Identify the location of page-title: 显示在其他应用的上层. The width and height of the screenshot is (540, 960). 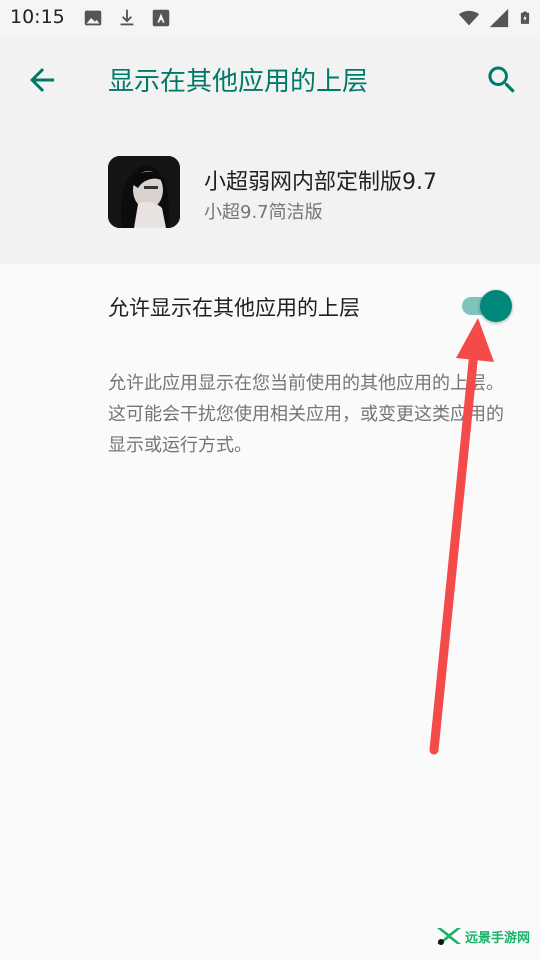
(238, 82).